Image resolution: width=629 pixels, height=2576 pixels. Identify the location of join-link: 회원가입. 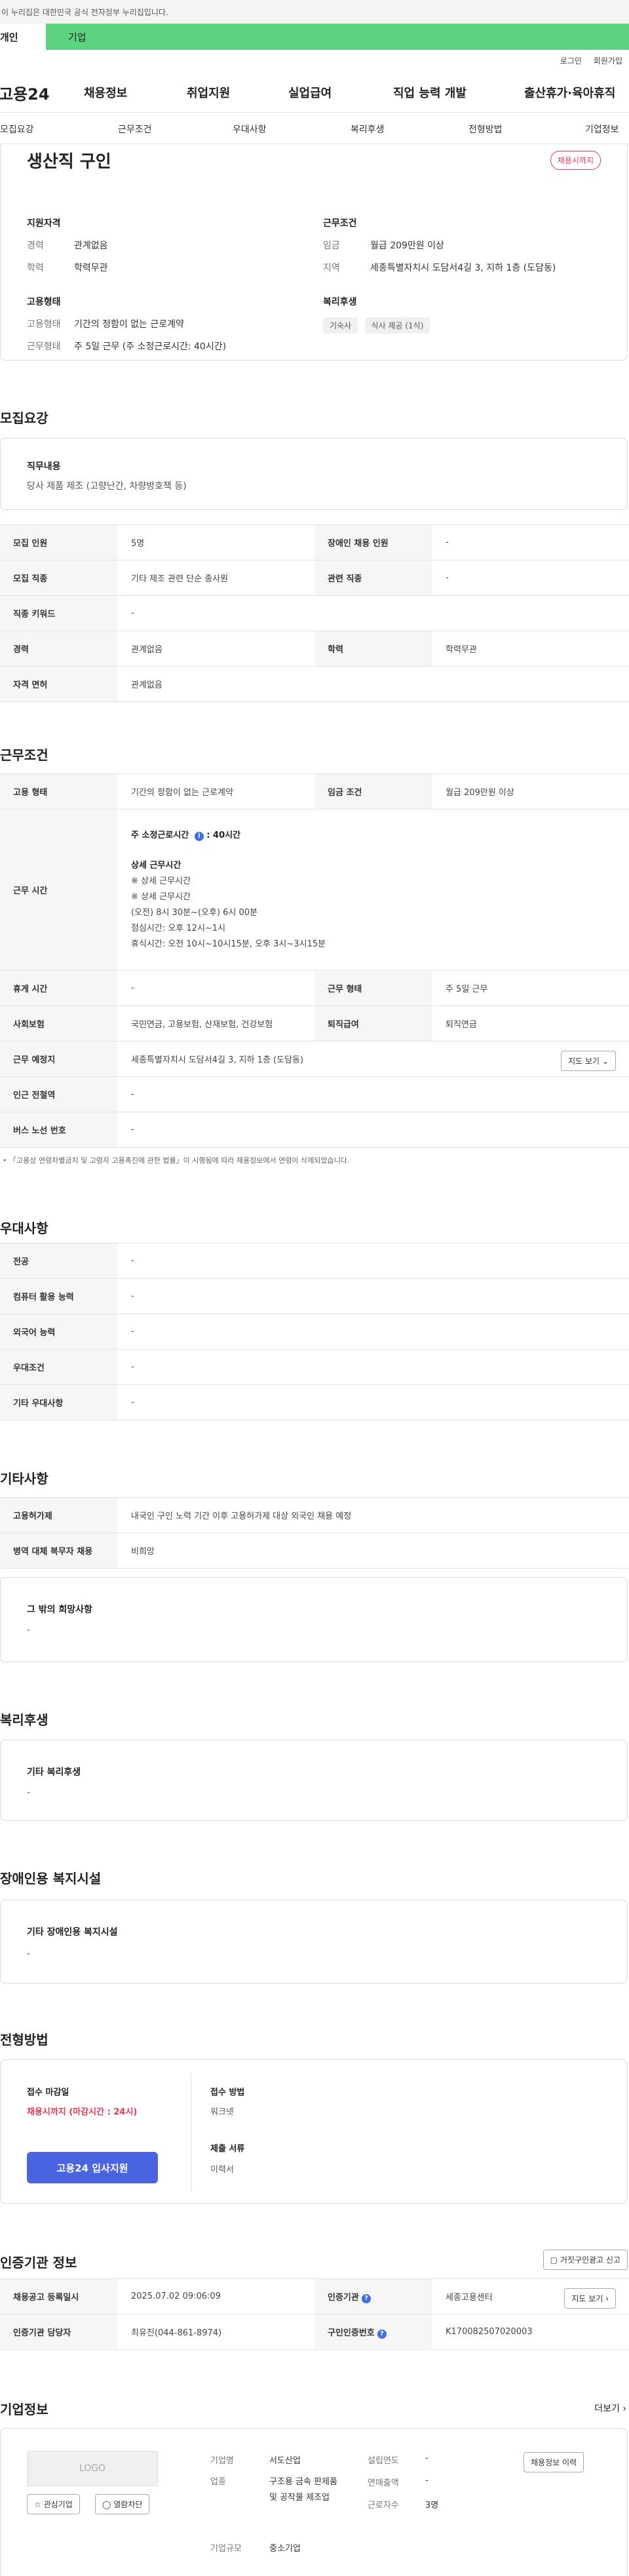
(608, 60).